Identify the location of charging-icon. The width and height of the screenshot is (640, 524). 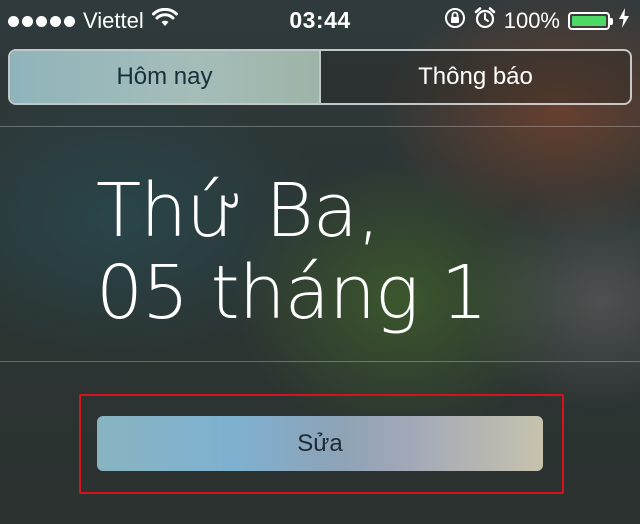
(624, 21).